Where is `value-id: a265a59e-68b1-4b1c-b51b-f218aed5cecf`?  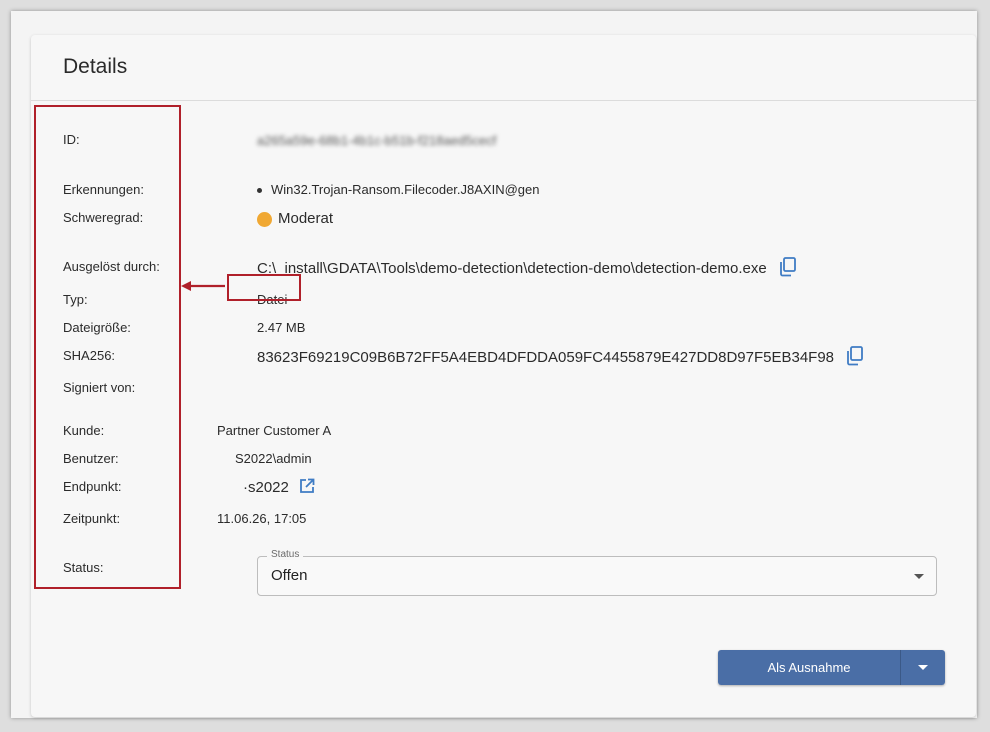 value-id: a265a59e-68b1-4b1c-b51b-f218aed5cecf is located at coordinates (377, 140).